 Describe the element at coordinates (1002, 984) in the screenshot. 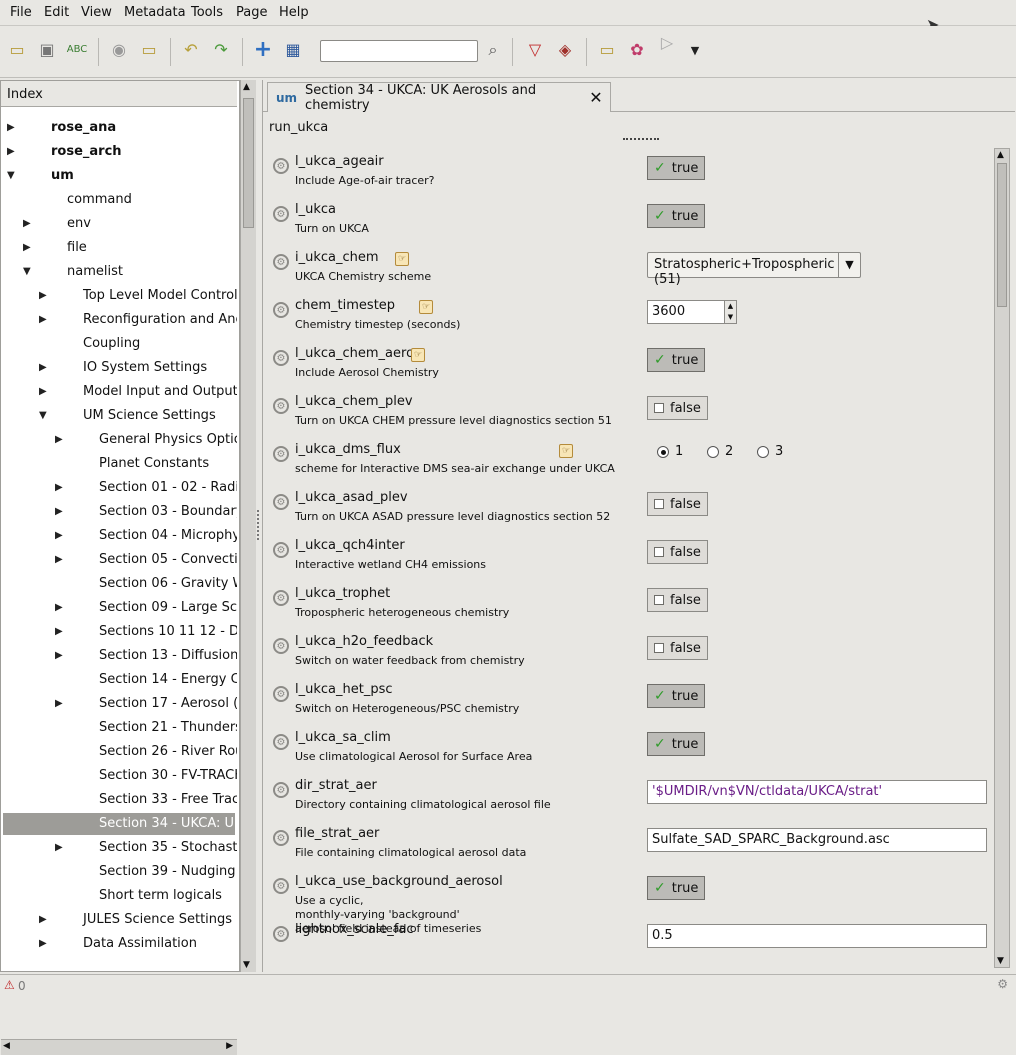

I see `console-icon: ⚙` at that location.